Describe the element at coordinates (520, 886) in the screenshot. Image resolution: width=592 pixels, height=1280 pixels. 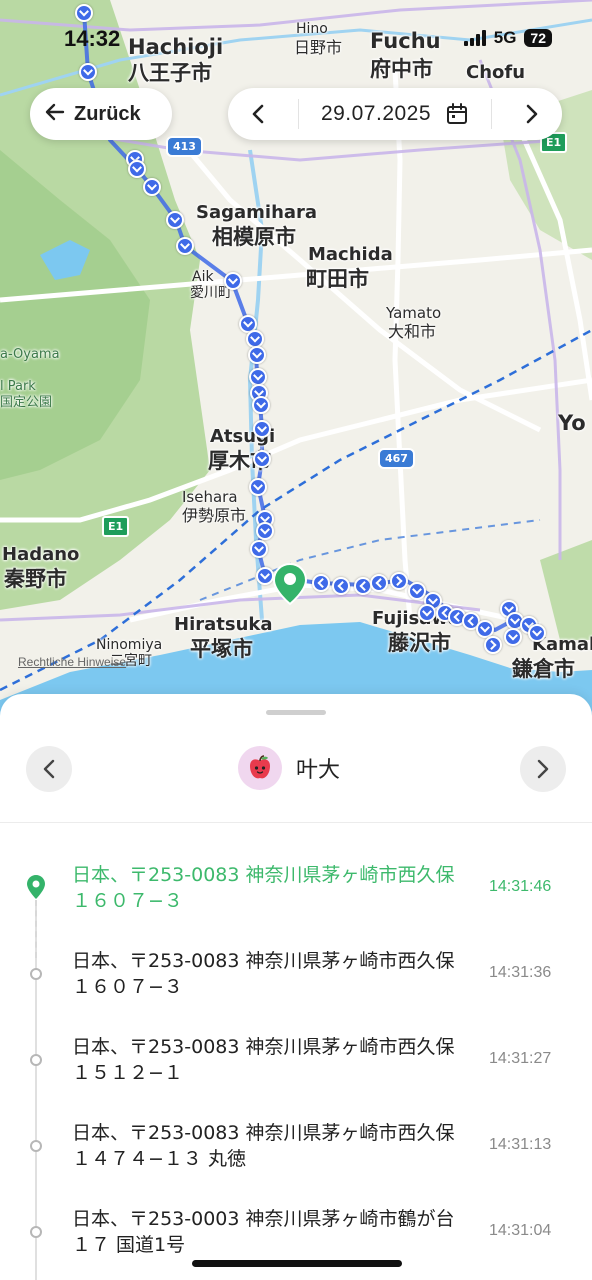
I see `entry-time: 14:31:46` at that location.